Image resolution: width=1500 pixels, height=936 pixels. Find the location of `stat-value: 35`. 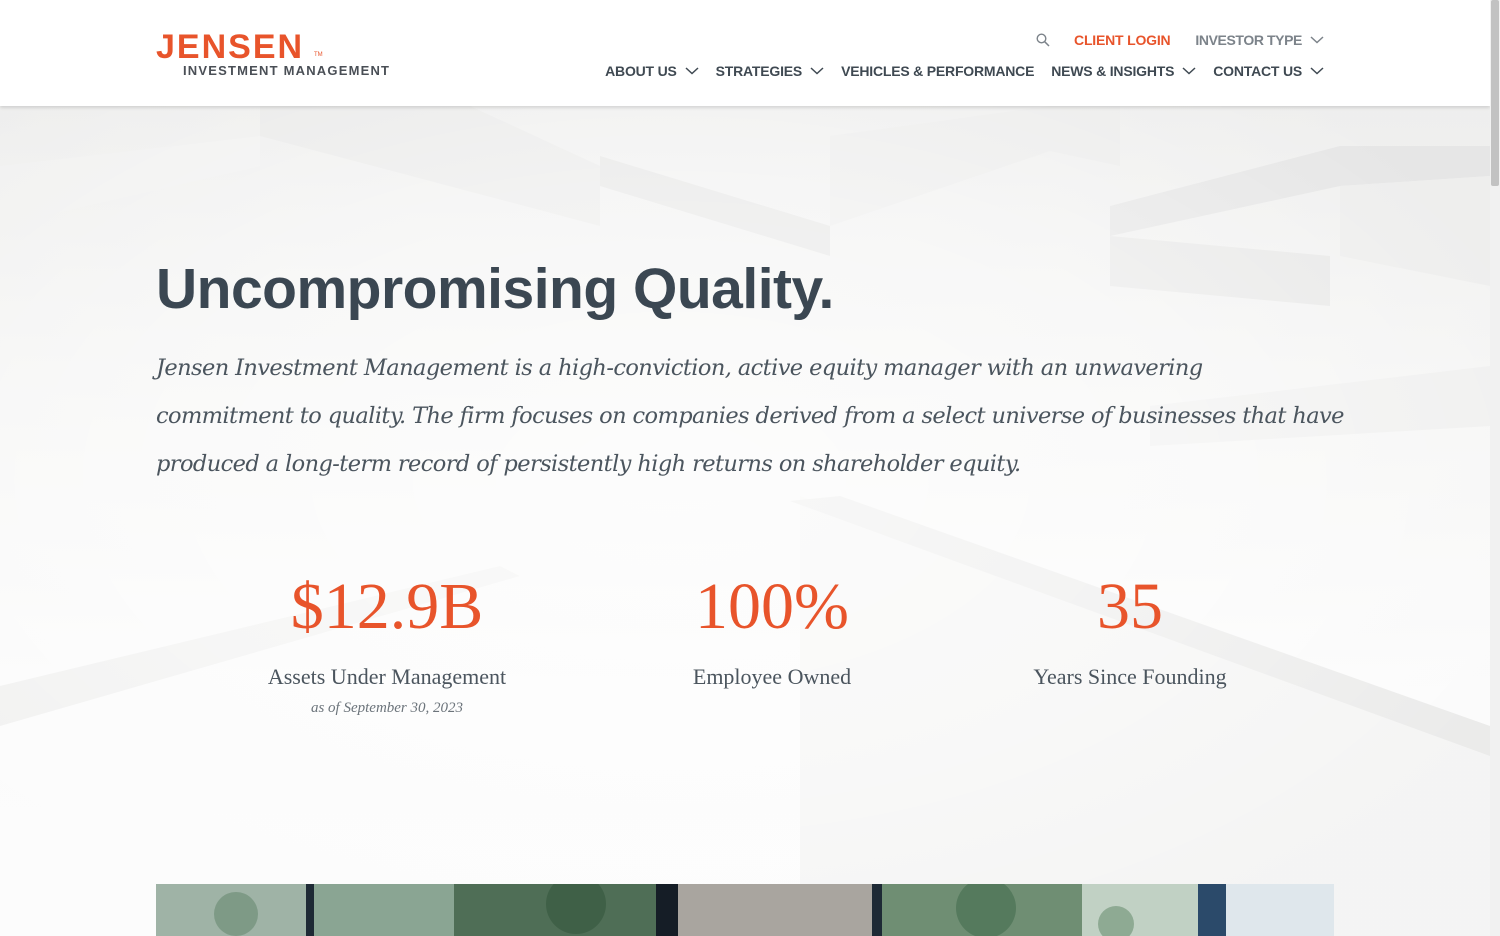

stat-value: 35 is located at coordinates (1130, 606).